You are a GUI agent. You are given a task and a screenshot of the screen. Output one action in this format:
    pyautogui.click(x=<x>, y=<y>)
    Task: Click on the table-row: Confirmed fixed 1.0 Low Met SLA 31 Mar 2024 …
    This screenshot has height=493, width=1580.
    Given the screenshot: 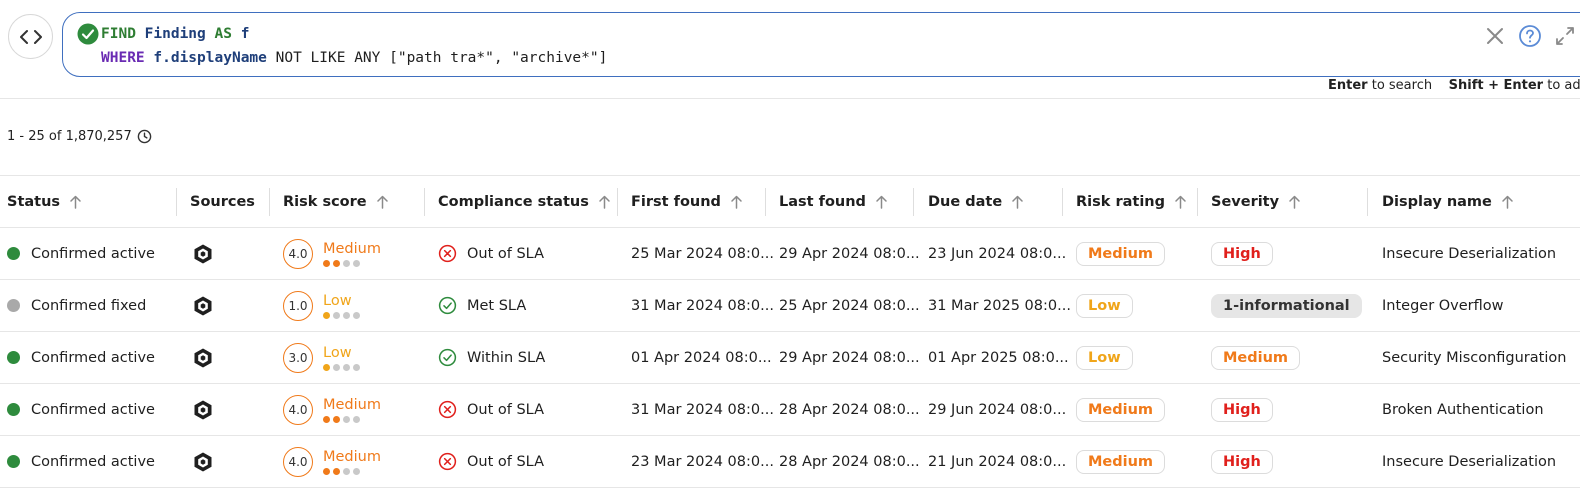 What is the action you would take?
    pyautogui.click(x=790, y=306)
    